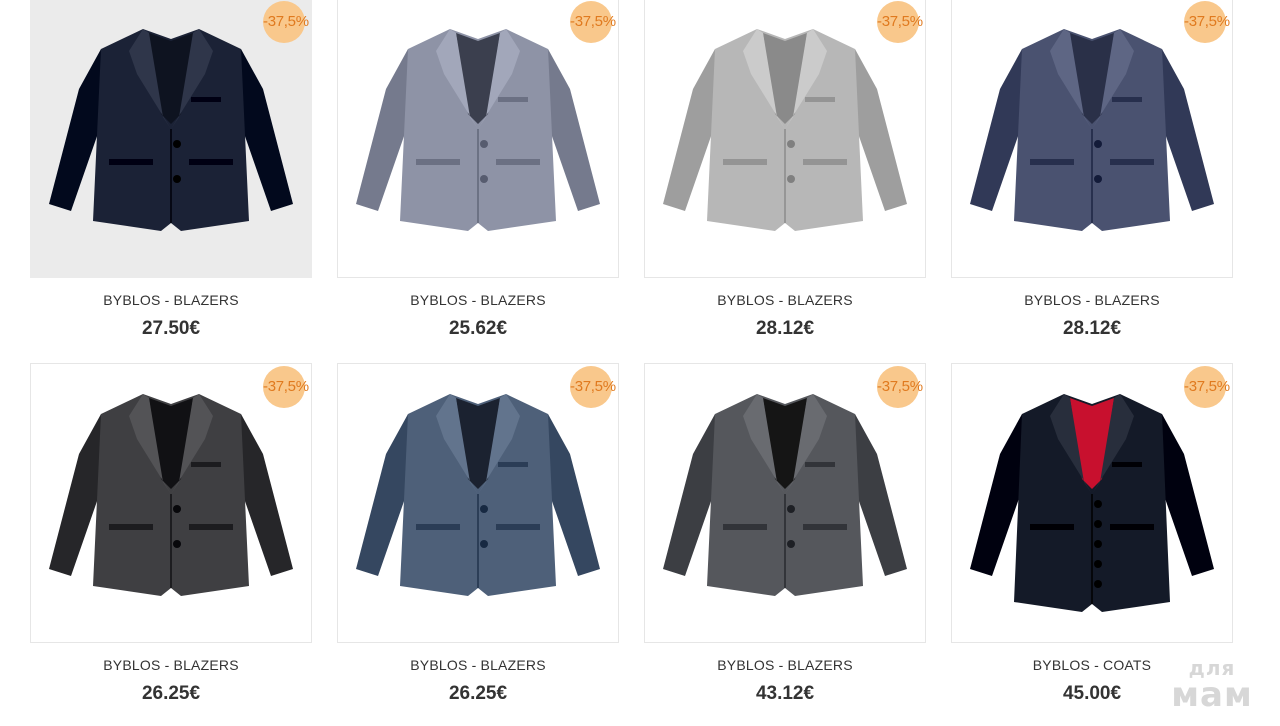 The height and width of the screenshot is (726, 1280). What do you see at coordinates (478, 495) in the screenshot?
I see `denim-blazer-icon` at bounding box center [478, 495].